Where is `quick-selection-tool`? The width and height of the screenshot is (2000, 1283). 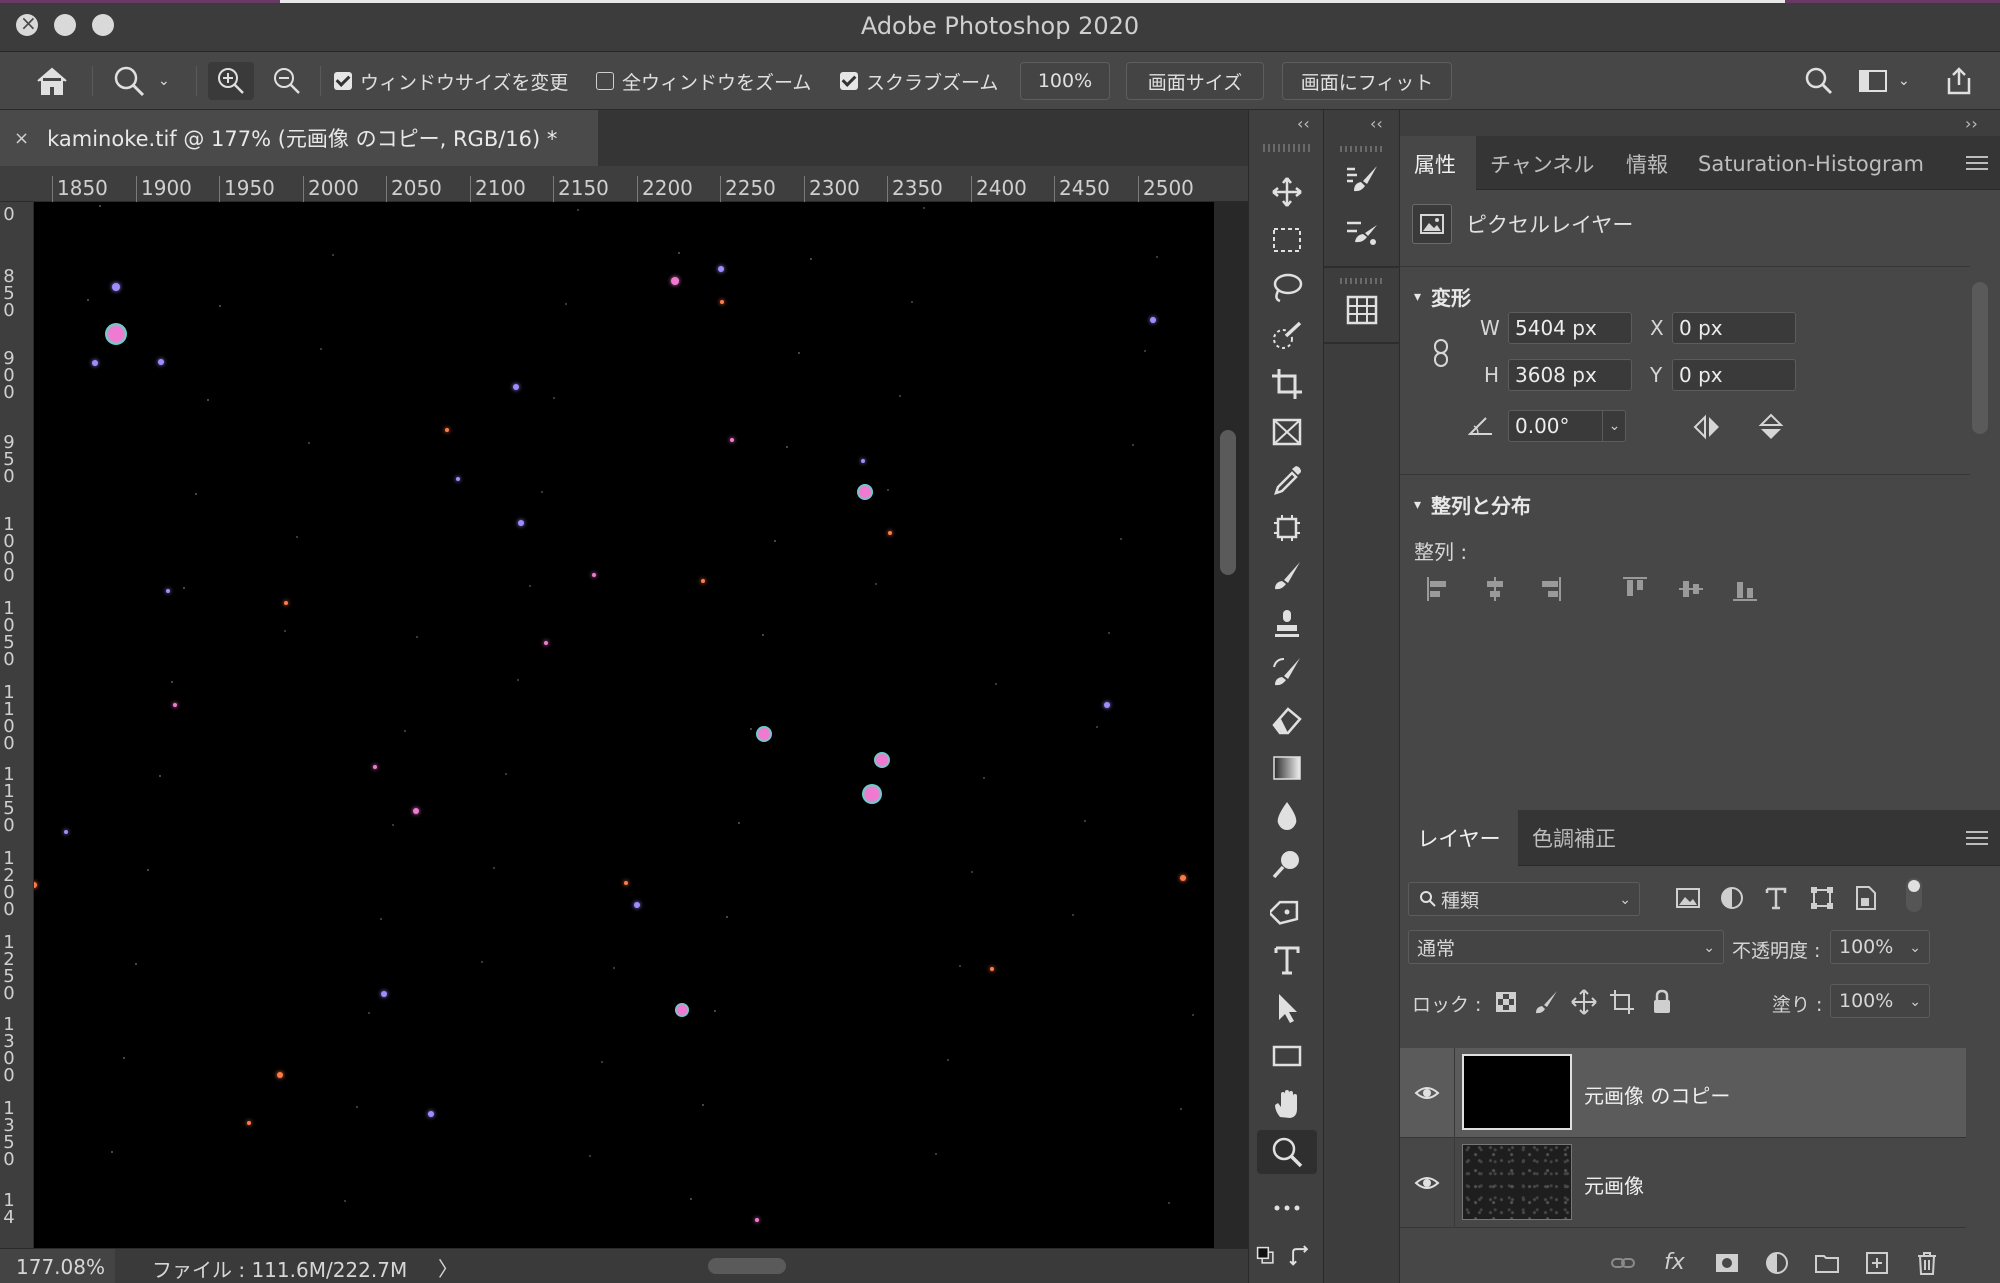 quick-selection-tool is located at coordinates (1287, 336).